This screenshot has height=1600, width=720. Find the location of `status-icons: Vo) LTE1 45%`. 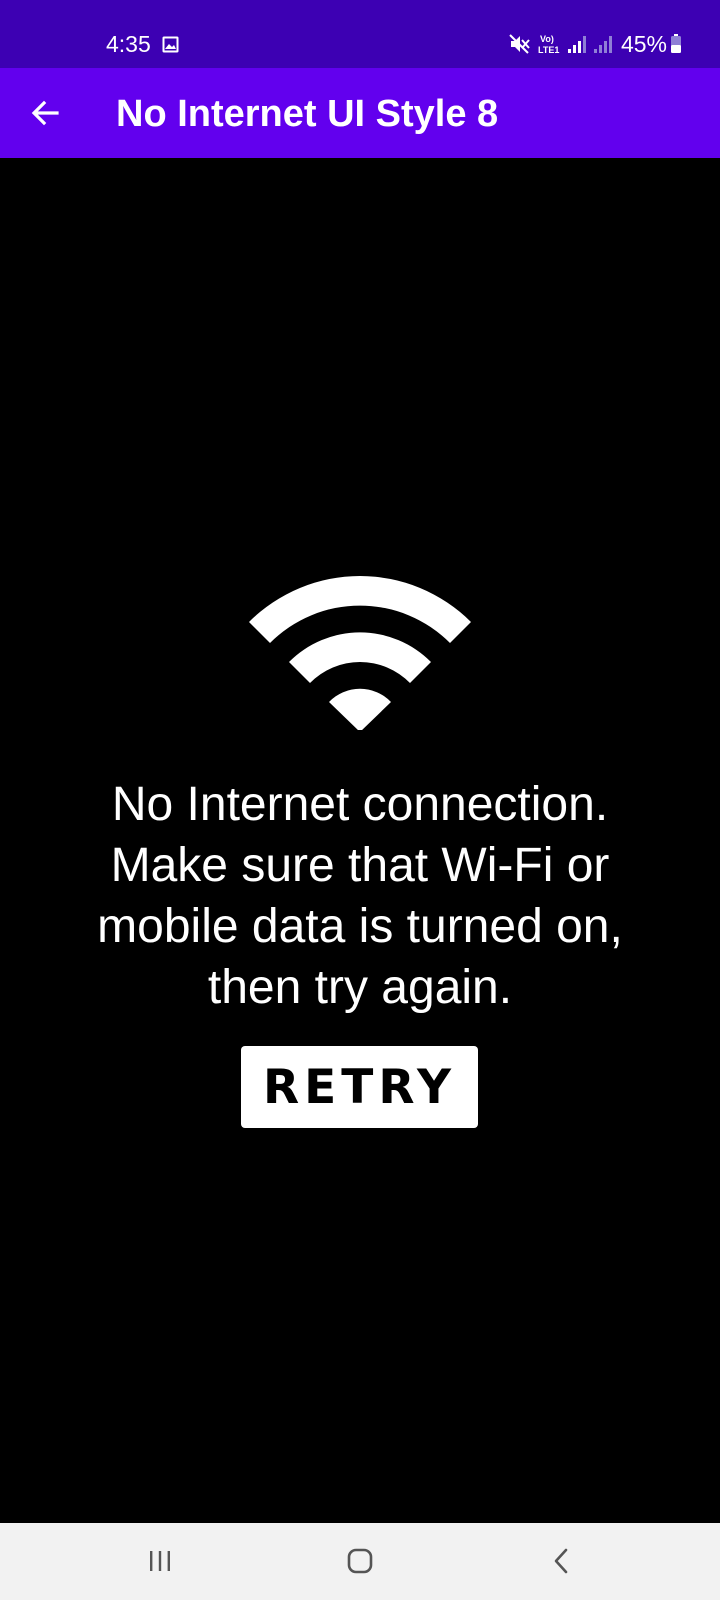

status-icons: Vo) LTE1 45% is located at coordinates (595, 44).